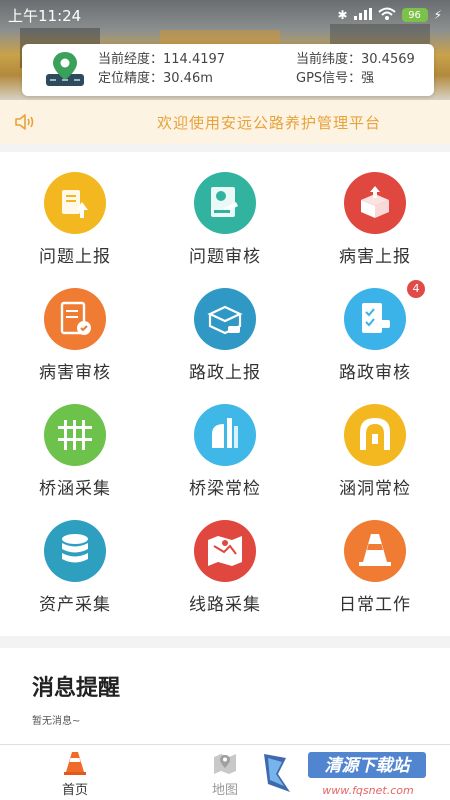  I want to click on traffic-cone-icon, so click(75, 763).